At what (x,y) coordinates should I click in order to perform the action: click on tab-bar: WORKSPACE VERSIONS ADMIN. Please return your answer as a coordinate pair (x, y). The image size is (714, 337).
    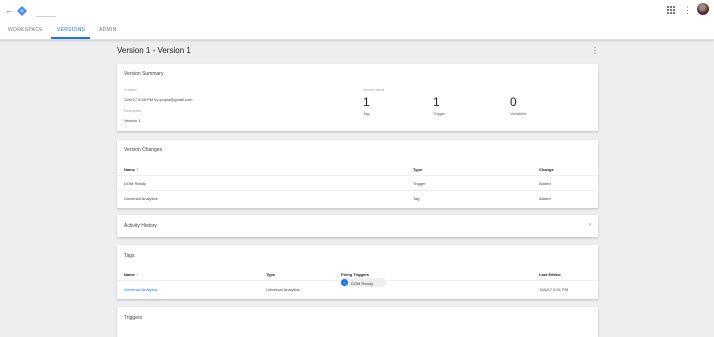
    Looking at the image, I should click on (357, 31).